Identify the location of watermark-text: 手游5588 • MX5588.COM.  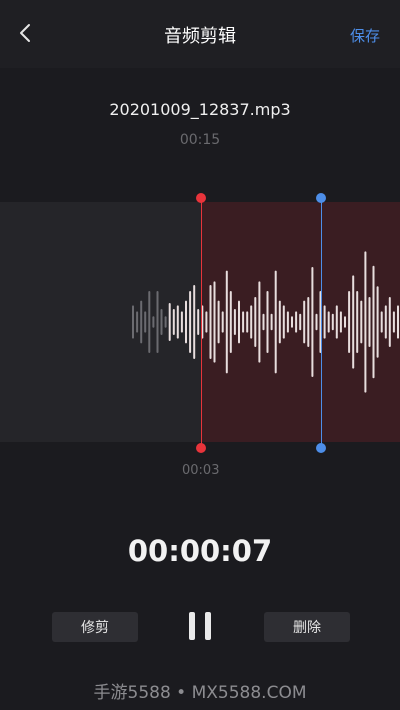
(200, 693).